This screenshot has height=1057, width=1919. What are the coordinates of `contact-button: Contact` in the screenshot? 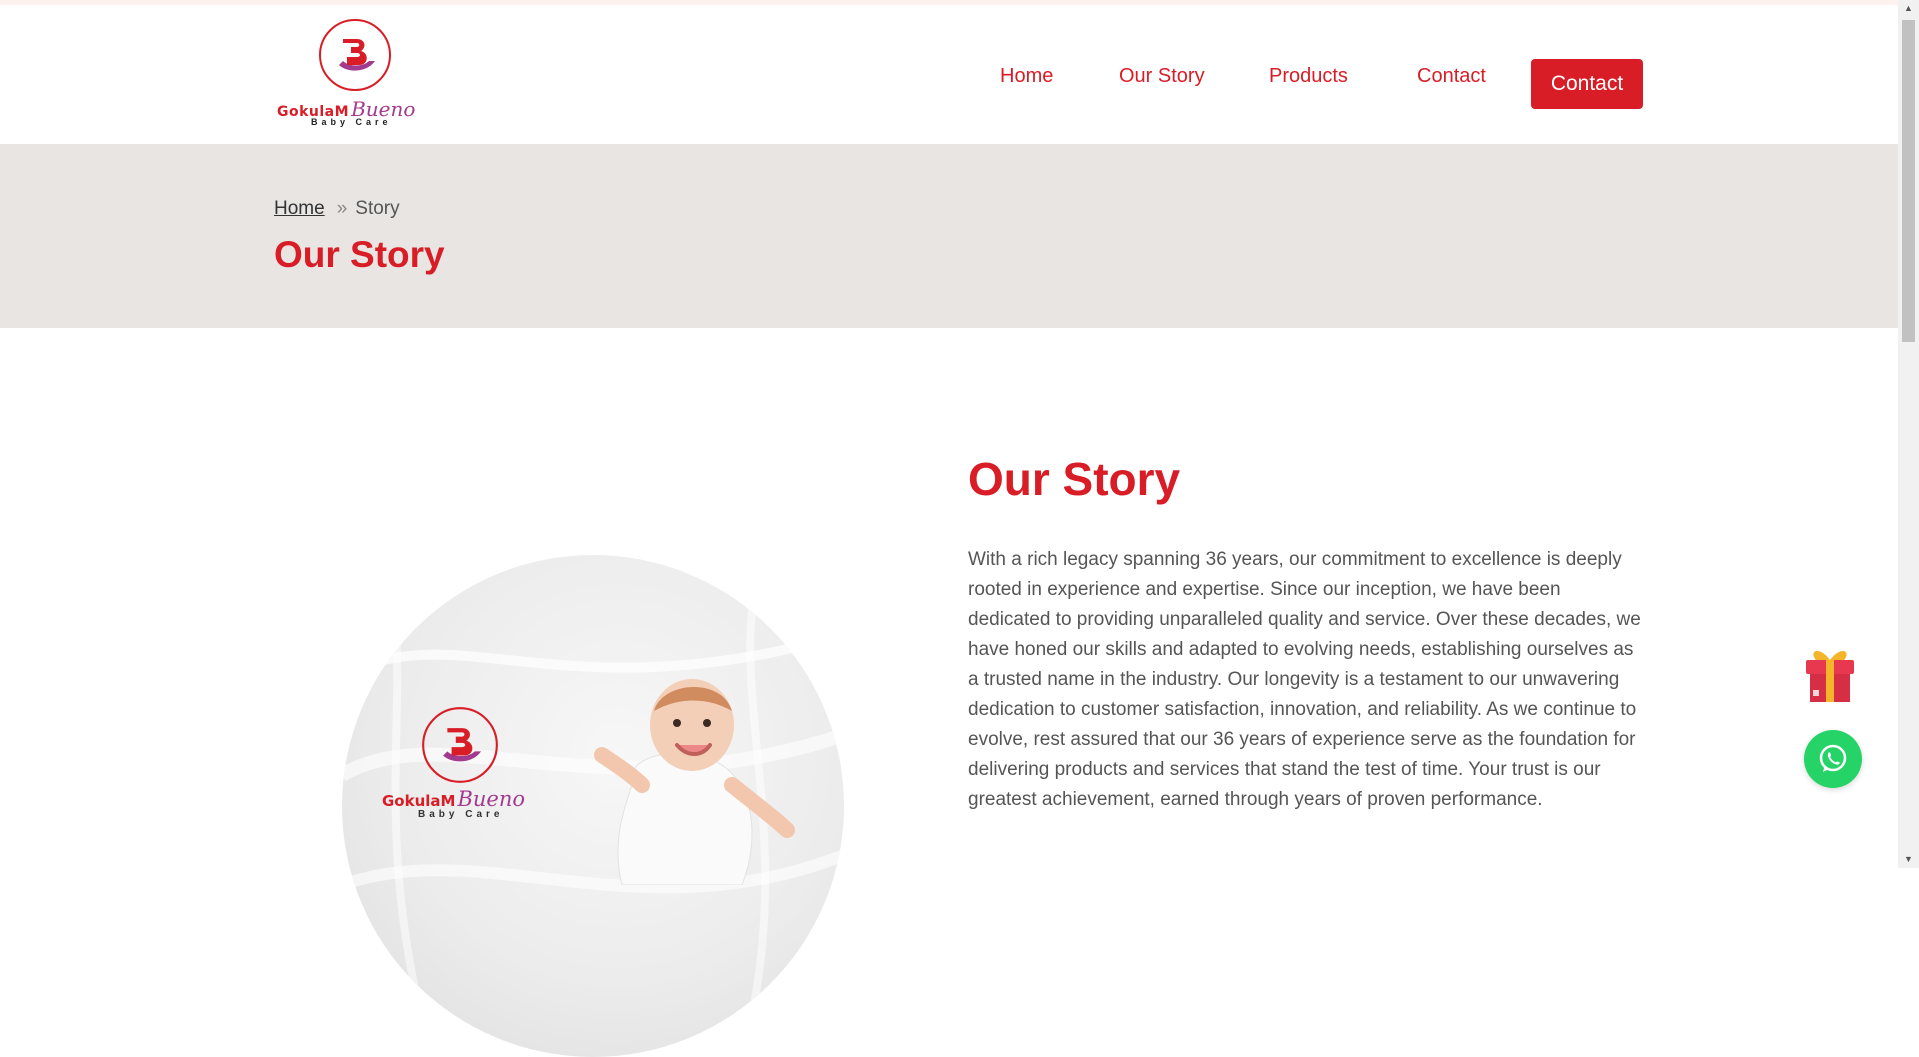 It's located at (1587, 84).